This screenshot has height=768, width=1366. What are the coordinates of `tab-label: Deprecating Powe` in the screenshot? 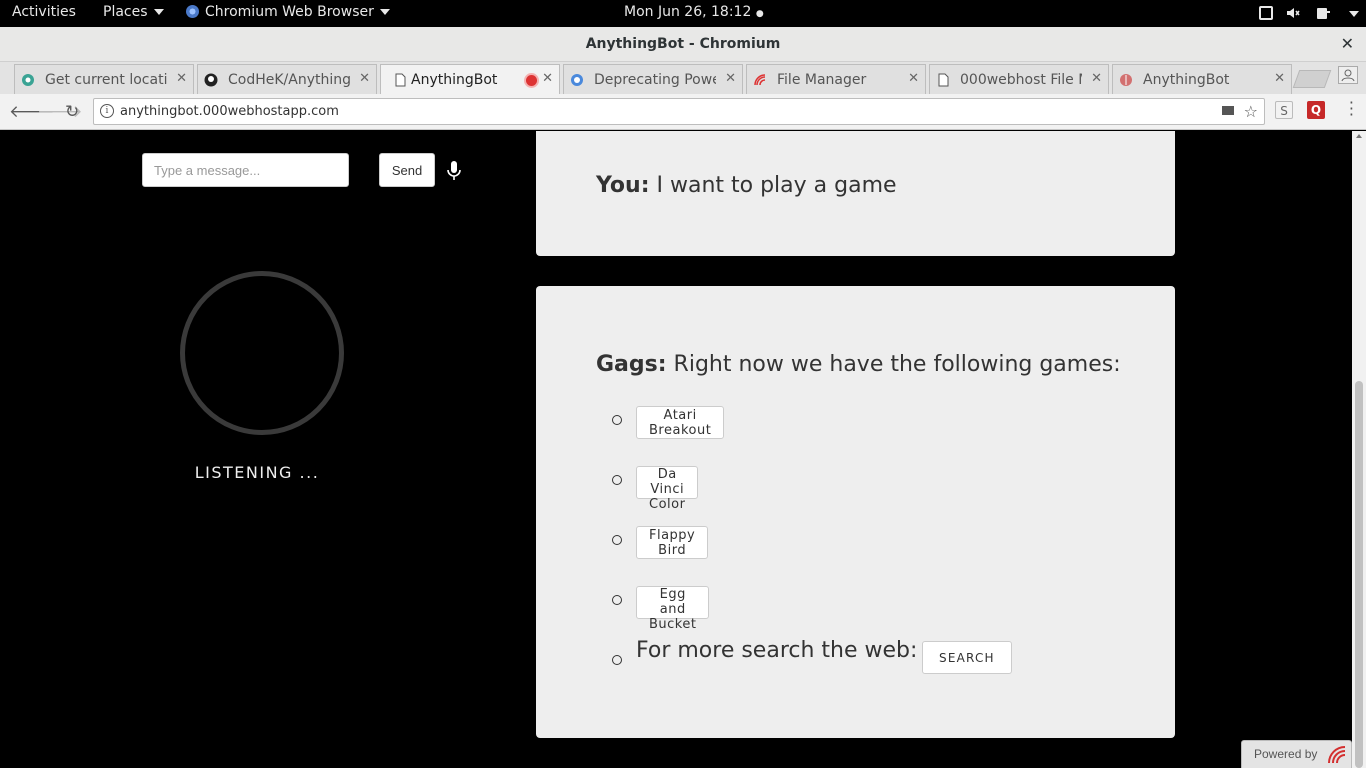 It's located at (655, 80).